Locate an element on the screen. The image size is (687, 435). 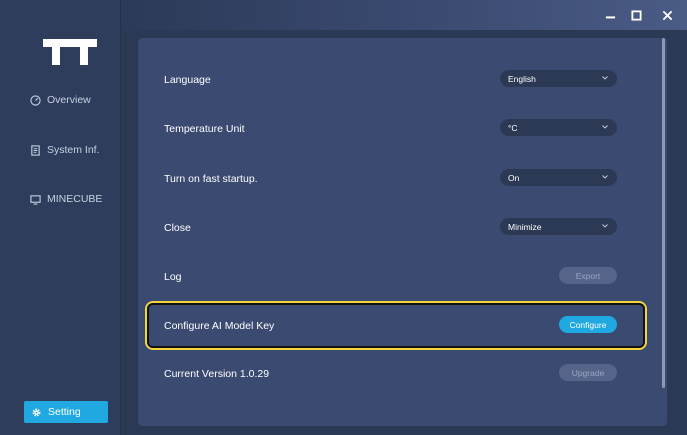
fast-startup-label: Turn on fast startup. is located at coordinates (211, 179).